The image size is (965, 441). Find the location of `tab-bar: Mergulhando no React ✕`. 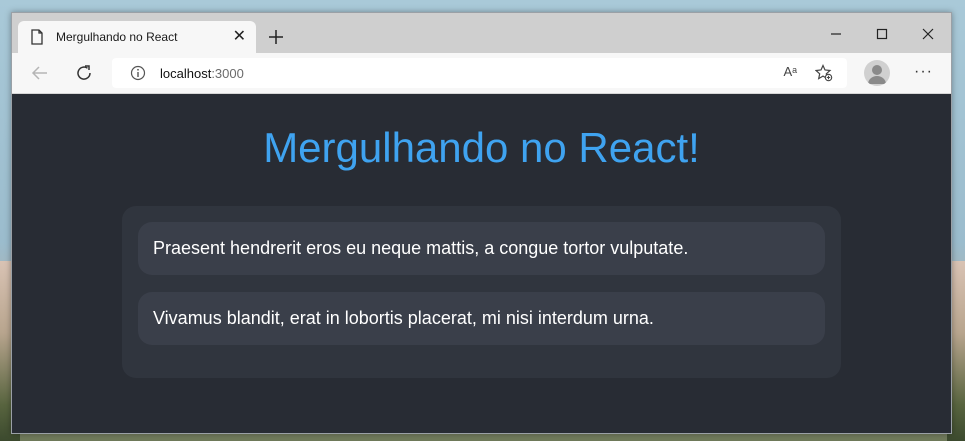

tab-bar: Mergulhando no React ✕ is located at coordinates (481, 33).